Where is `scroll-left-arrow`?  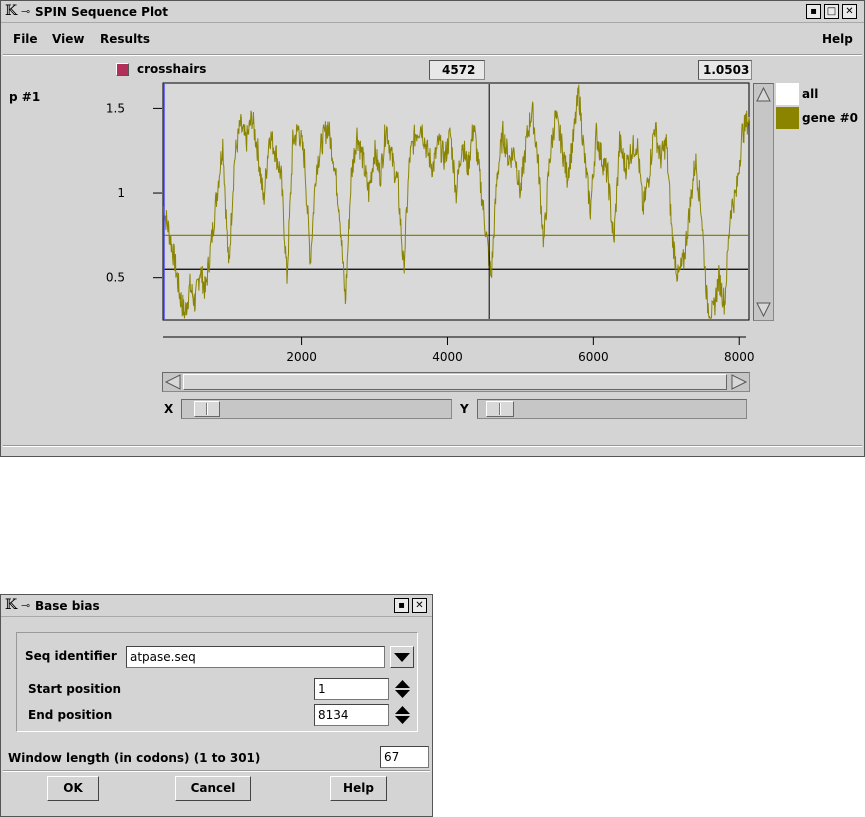 scroll-left-arrow is located at coordinates (173, 382).